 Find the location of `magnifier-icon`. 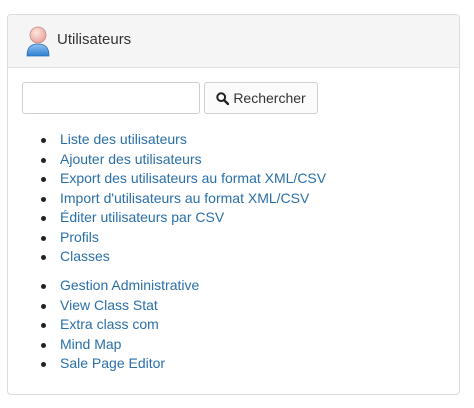

magnifier-icon is located at coordinates (223, 98).